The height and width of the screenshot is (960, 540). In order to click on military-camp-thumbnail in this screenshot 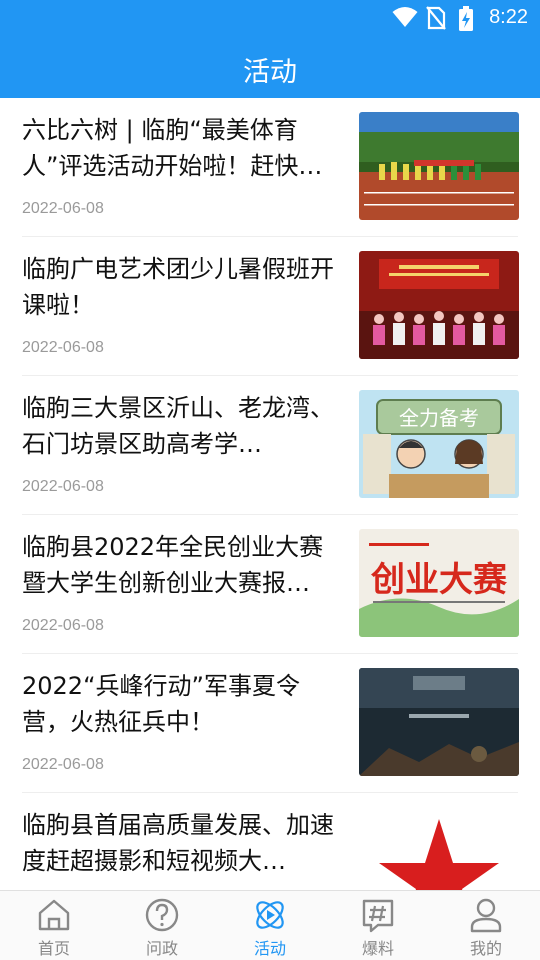, I will do `click(439, 722)`.